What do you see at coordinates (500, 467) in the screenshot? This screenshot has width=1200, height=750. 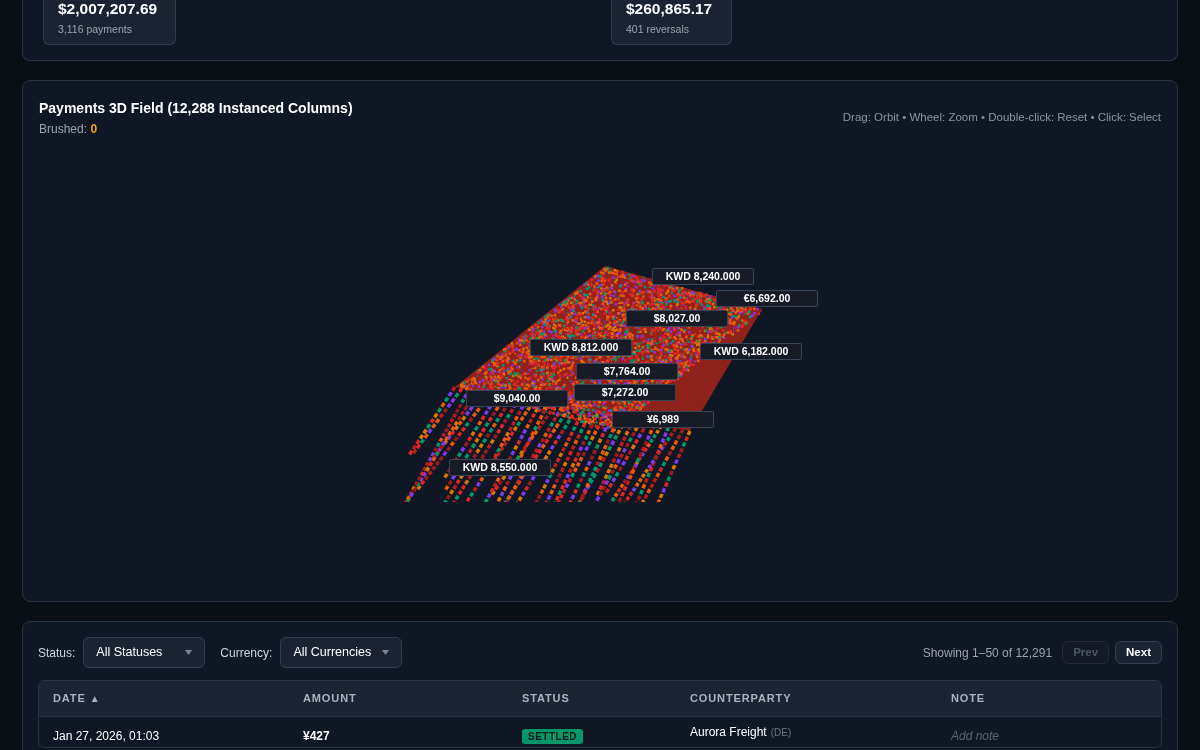 I see `value-tooltip: KWD 8,550.000` at bounding box center [500, 467].